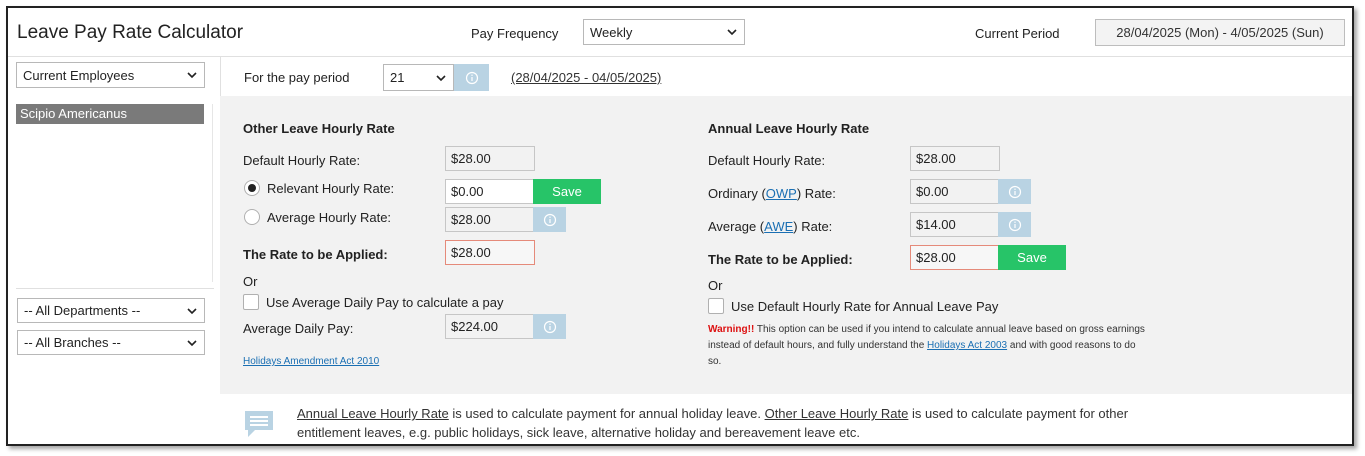 Image resolution: width=1365 pixels, height=456 pixels. What do you see at coordinates (297, 77) in the screenshot?
I see `pay-period-label: For the pay period` at bounding box center [297, 77].